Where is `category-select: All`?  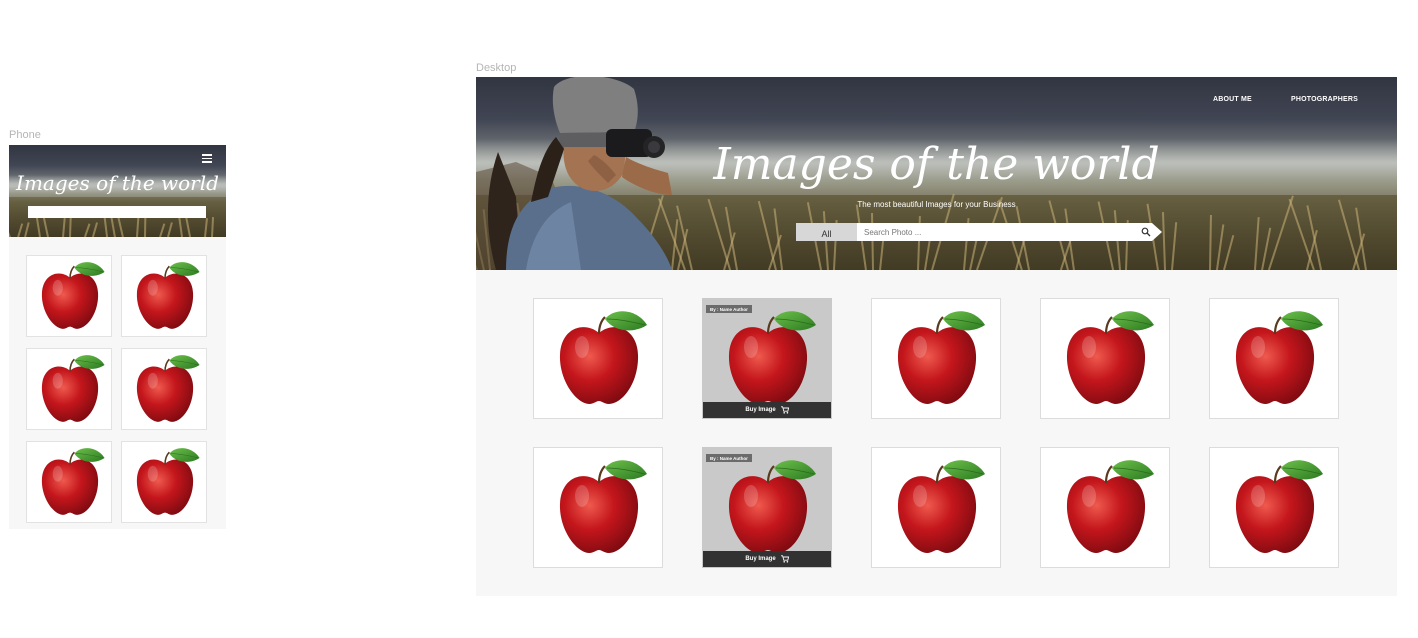
category-select: All is located at coordinates (826, 232).